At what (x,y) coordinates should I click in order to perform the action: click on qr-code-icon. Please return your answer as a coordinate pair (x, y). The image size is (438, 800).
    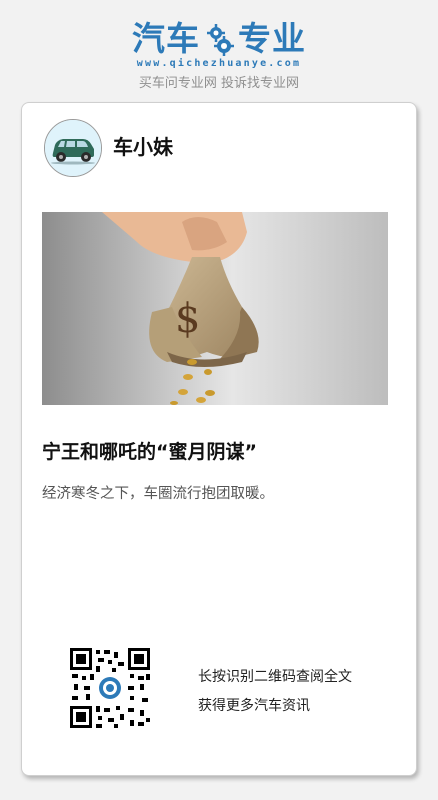
    Looking at the image, I should click on (110, 688).